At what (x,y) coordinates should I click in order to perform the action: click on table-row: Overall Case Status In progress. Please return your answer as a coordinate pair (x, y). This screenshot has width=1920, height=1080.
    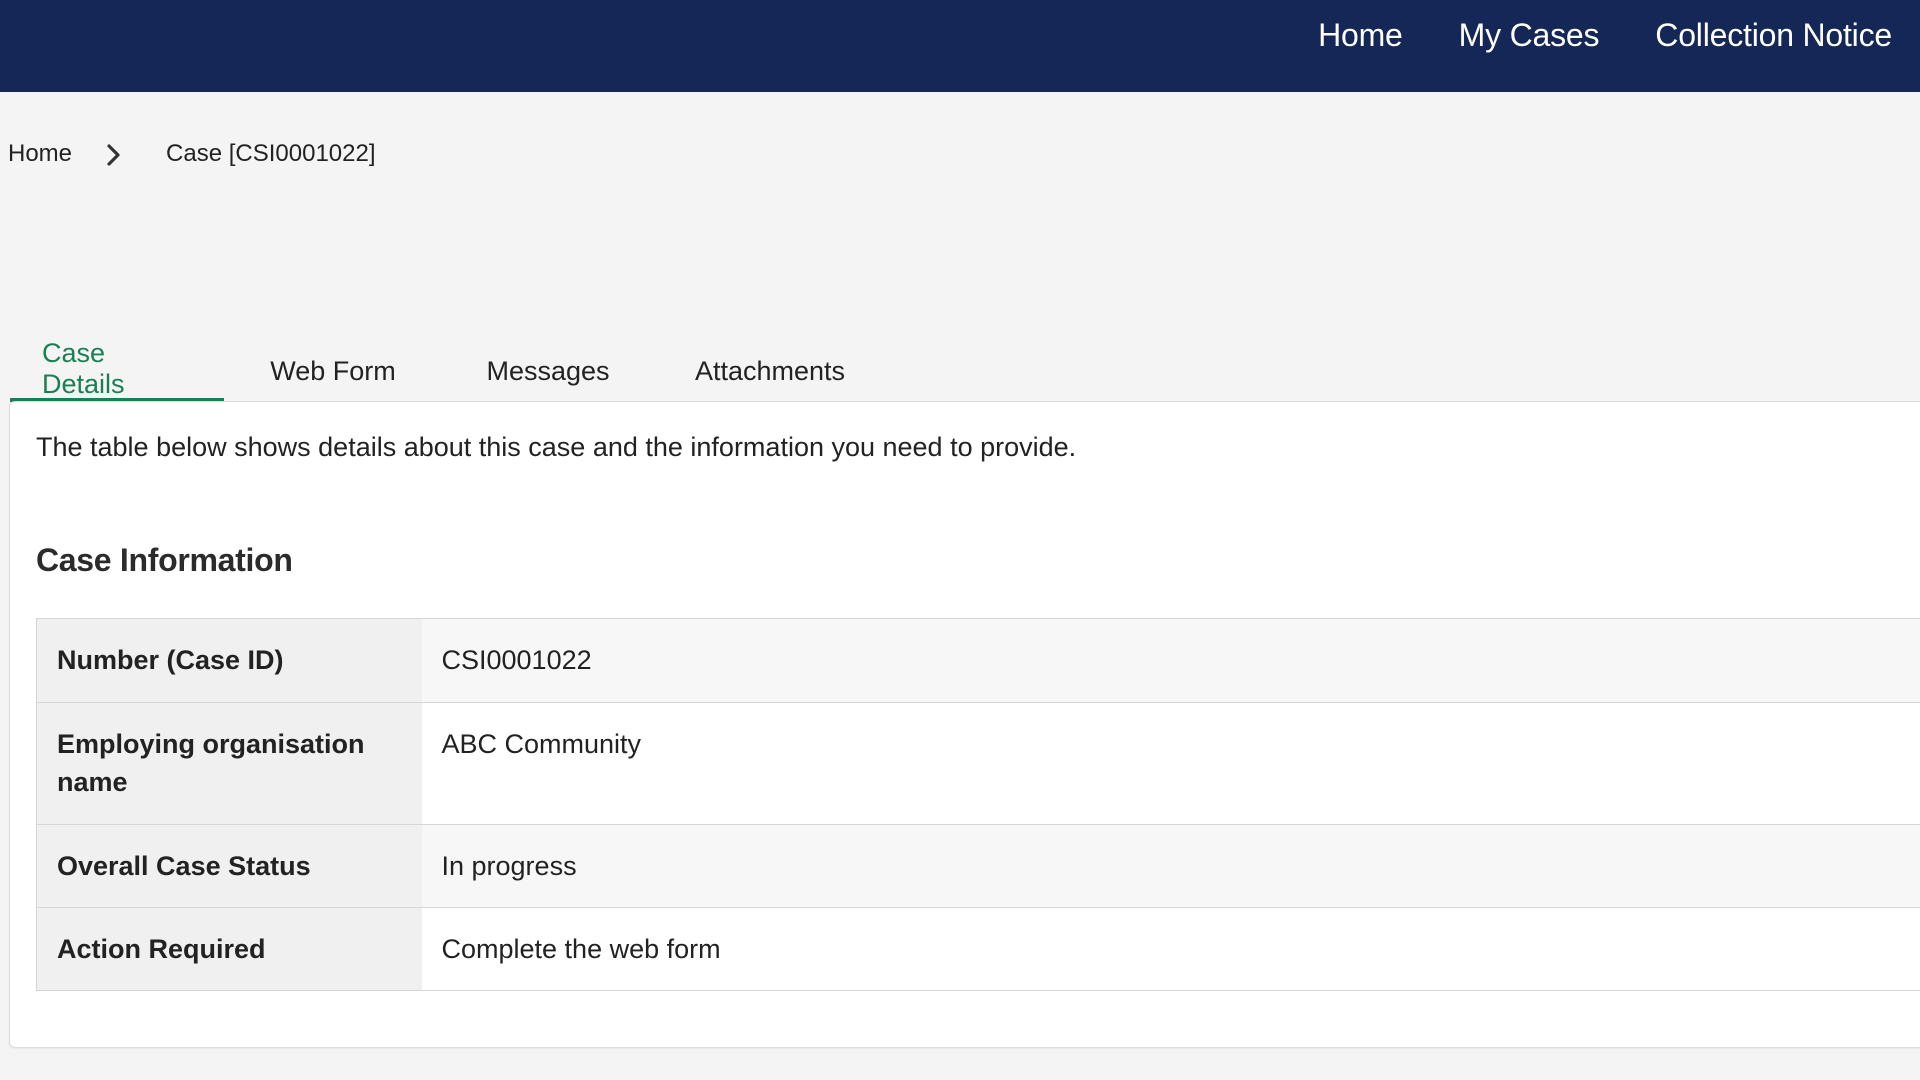
    Looking at the image, I should click on (978, 866).